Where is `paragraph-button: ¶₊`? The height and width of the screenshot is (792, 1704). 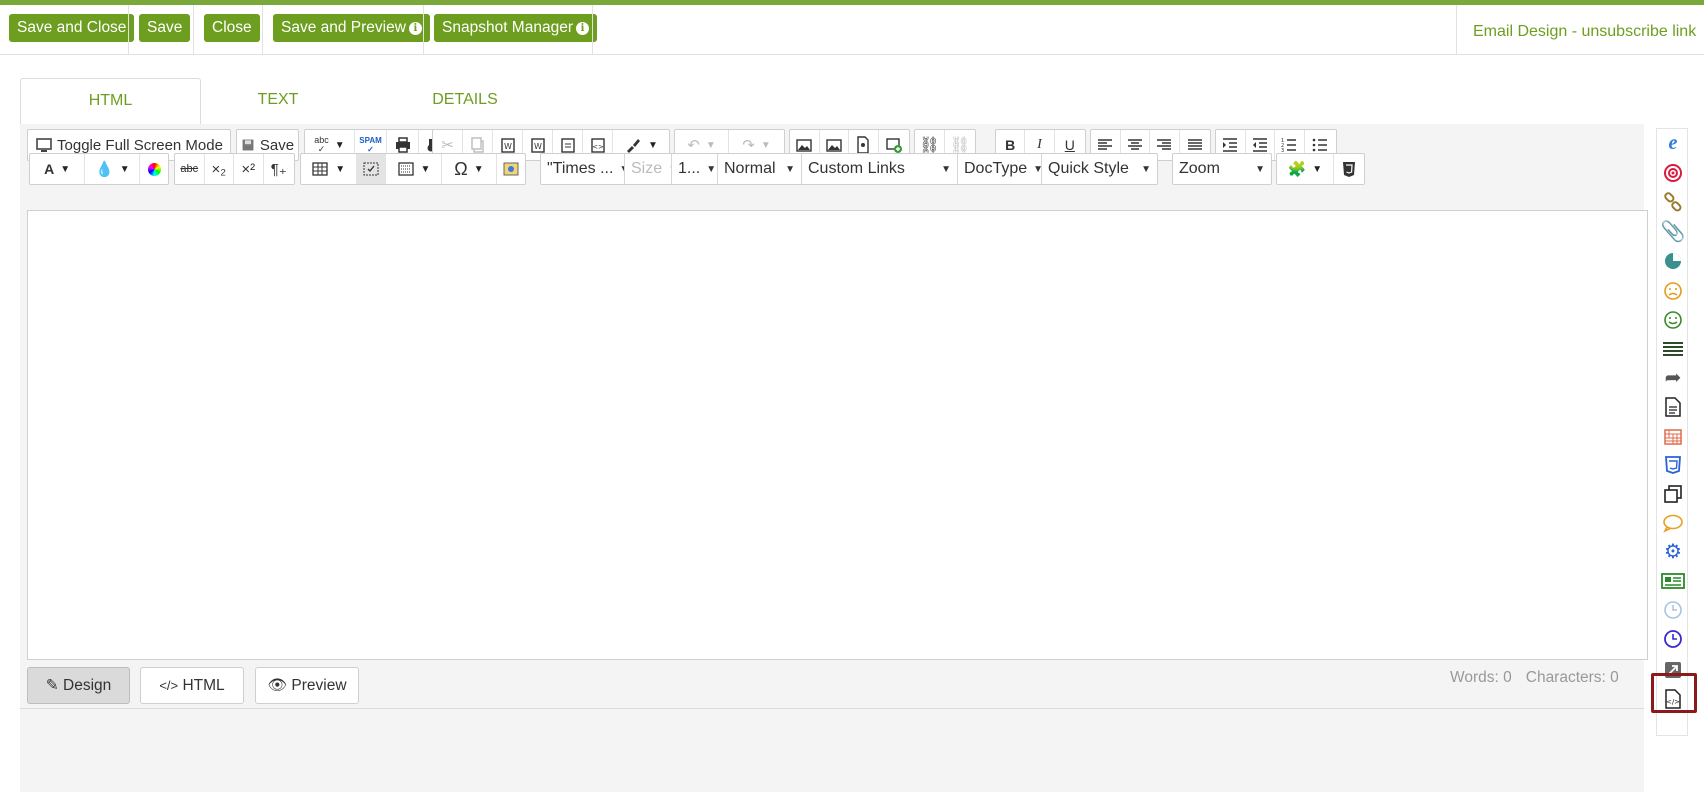 paragraph-button: ¶₊ is located at coordinates (279, 169).